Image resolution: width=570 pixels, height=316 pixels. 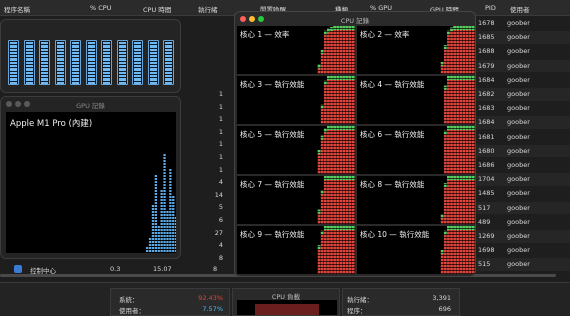 I want to click on column-cpu-time: CPU 時間, so click(x=157, y=9).